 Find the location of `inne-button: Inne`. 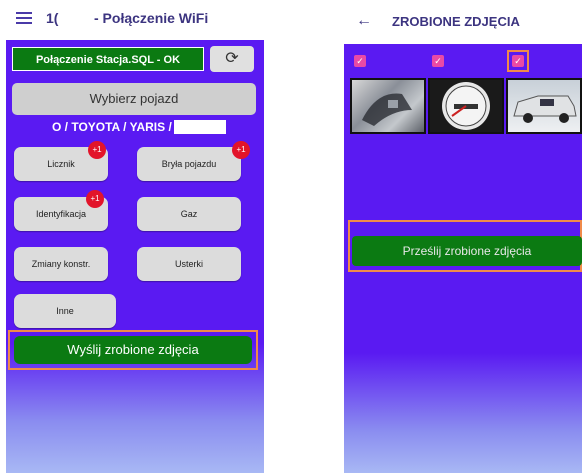

inne-button: Inne is located at coordinates (65, 311).